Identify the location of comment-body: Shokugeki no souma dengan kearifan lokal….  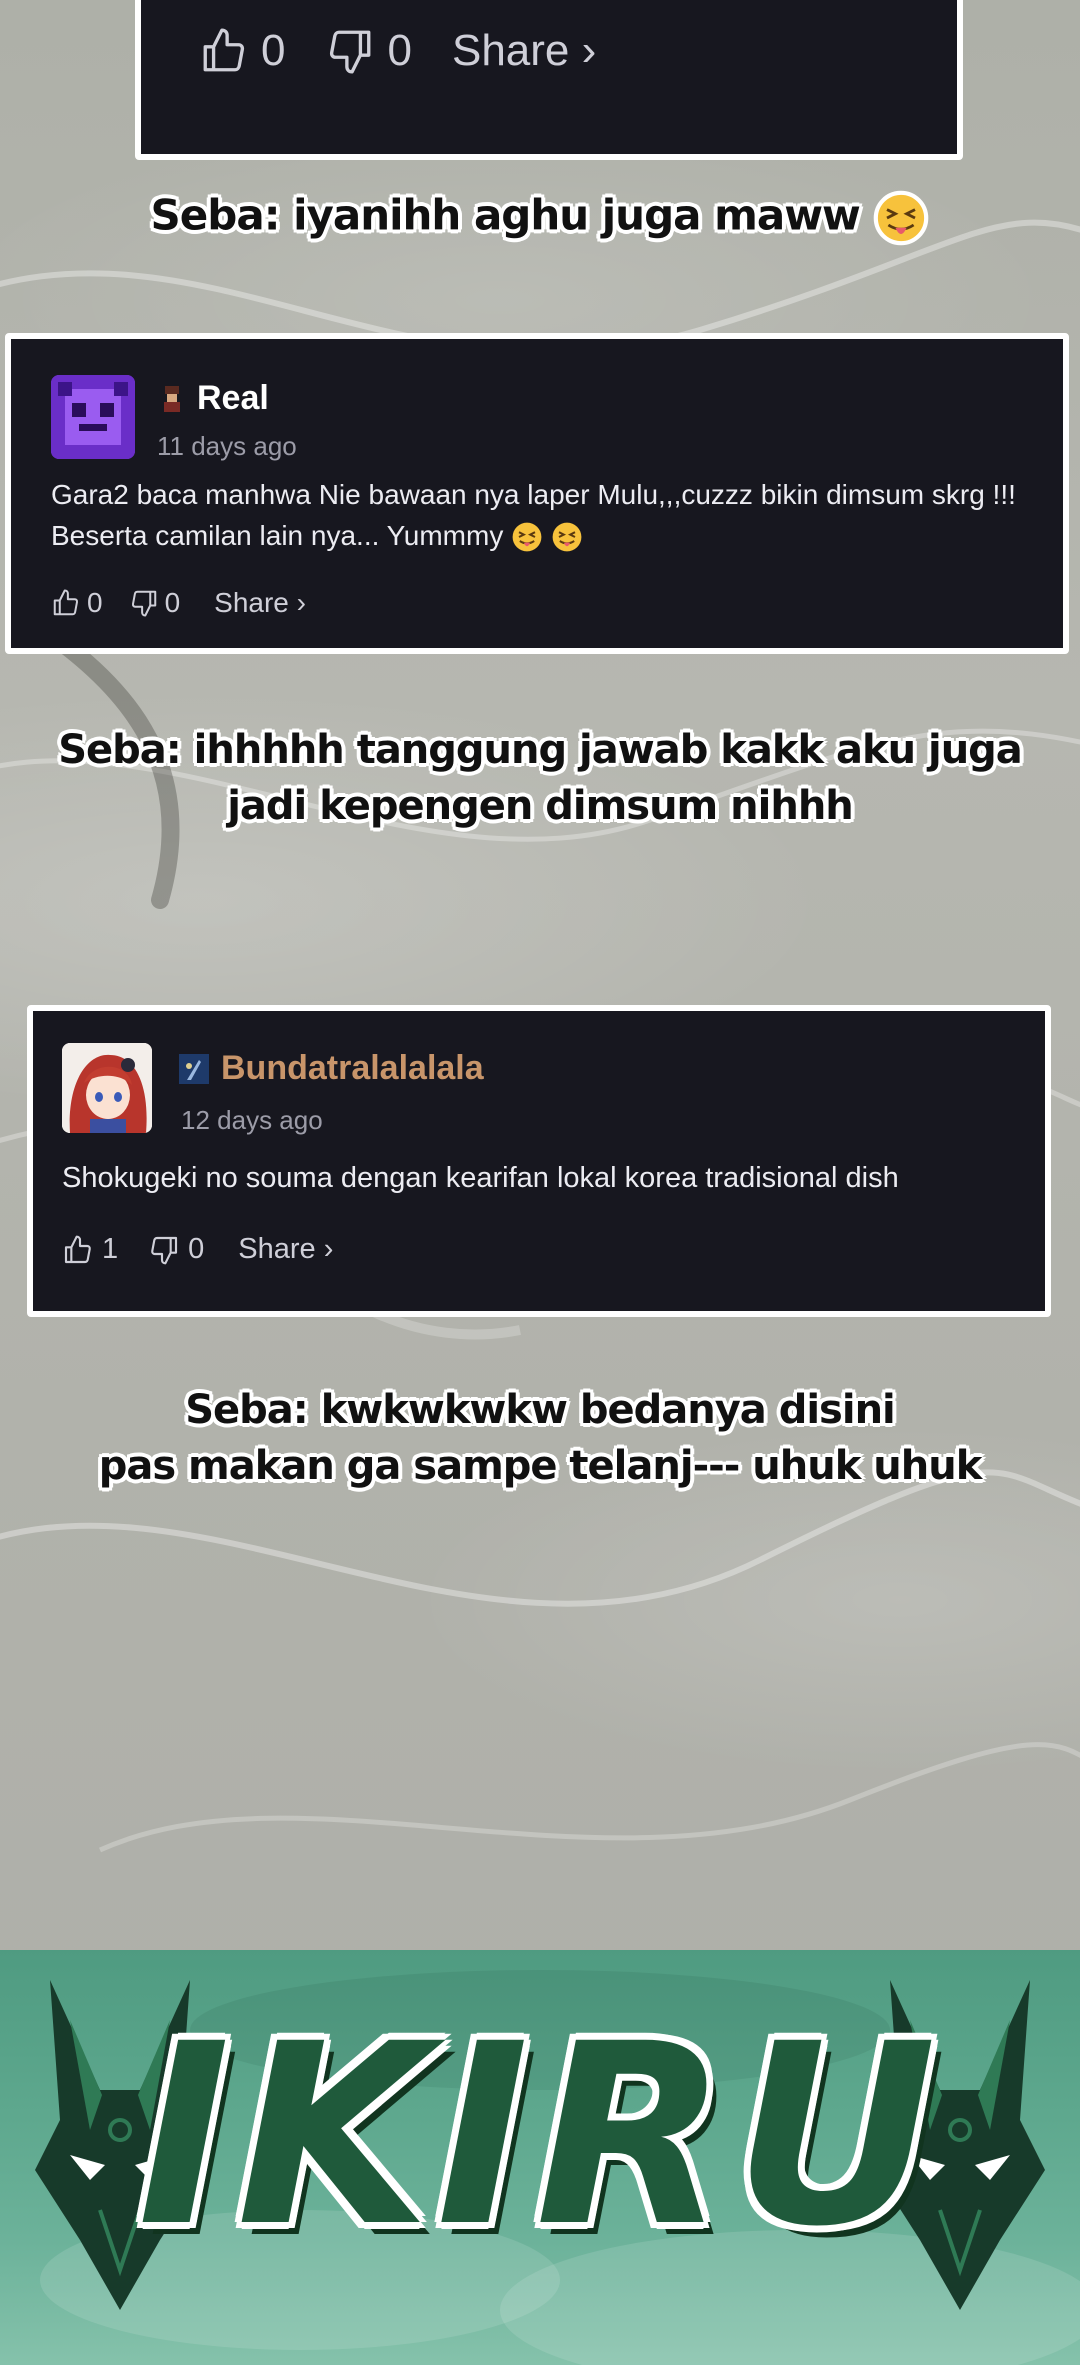
(480, 1178).